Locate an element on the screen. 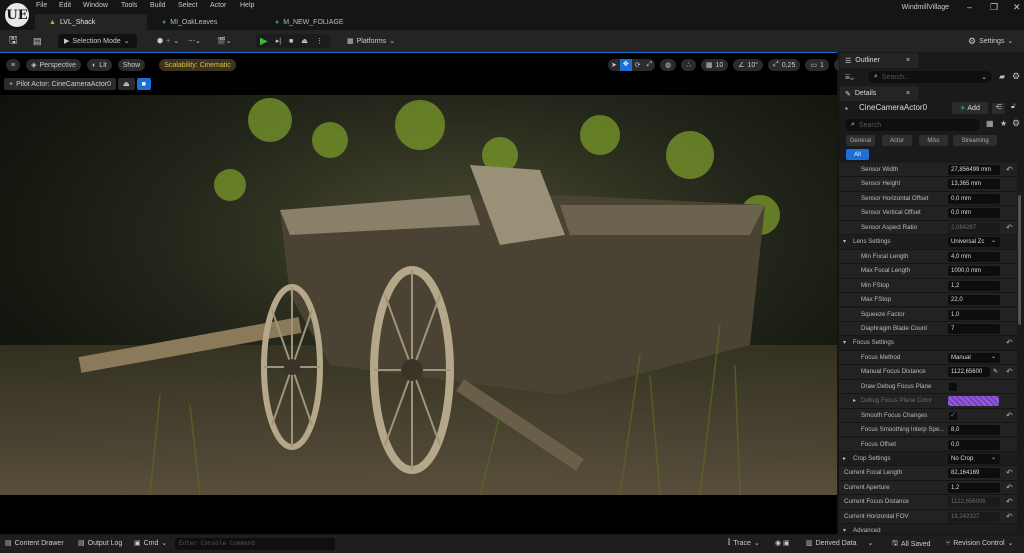 The width and height of the screenshot is (1024, 553). browse-icon: ▤ is located at coordinates (37, 41).